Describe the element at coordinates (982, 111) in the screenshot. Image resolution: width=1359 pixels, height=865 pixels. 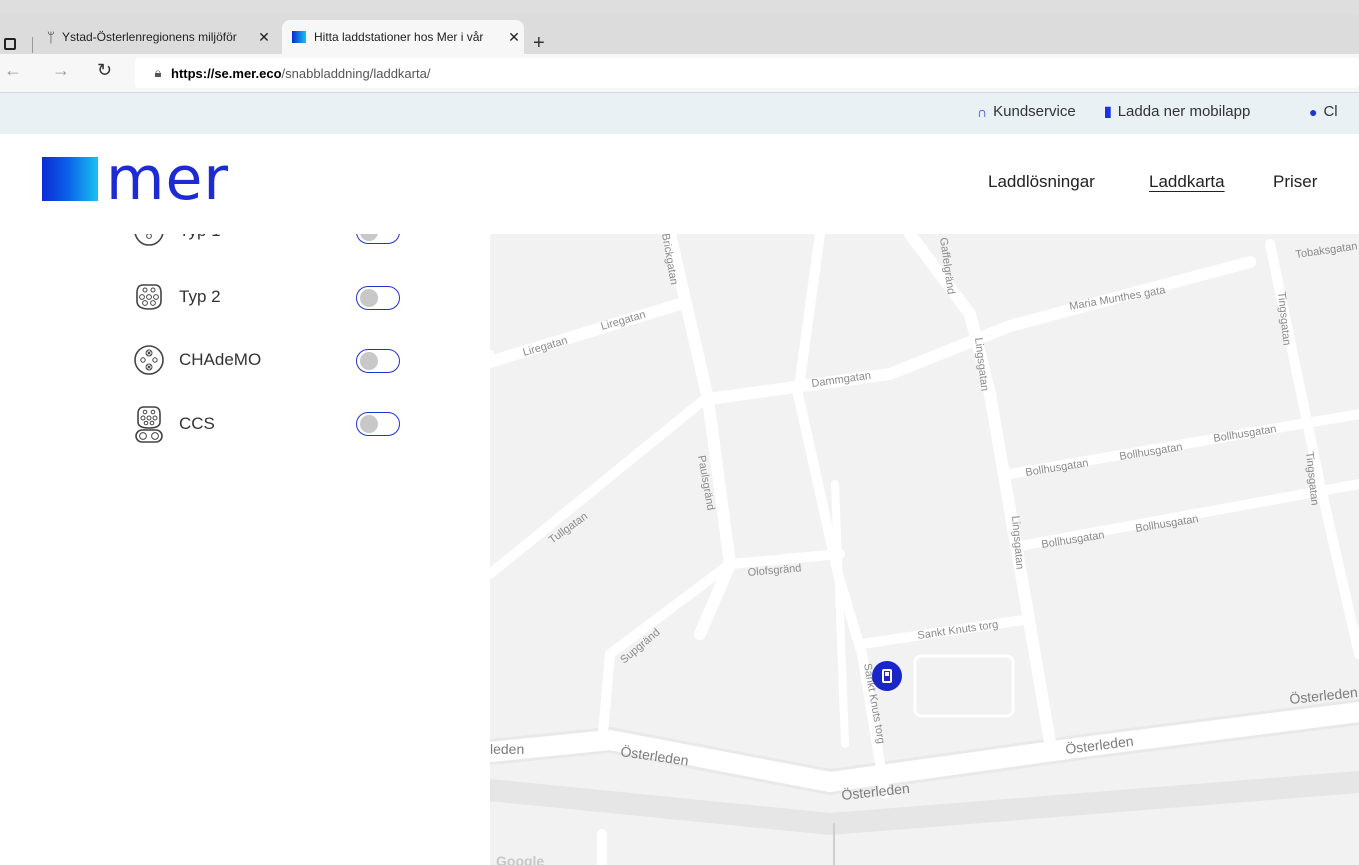
I see `headset-icon: ∩` at that location.